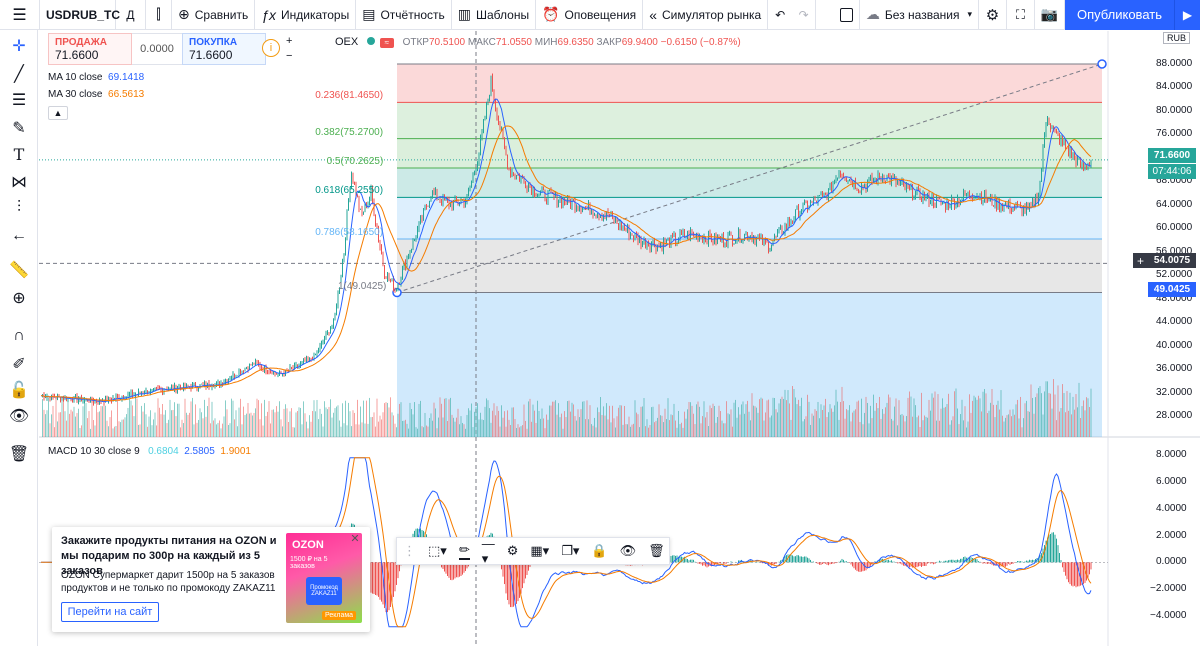 The height and width of the screenshot is (646, 1200). Describe the element at coordinates (159, 15) in the screenshot. I see `chart-type-button: ⫿` at that location.